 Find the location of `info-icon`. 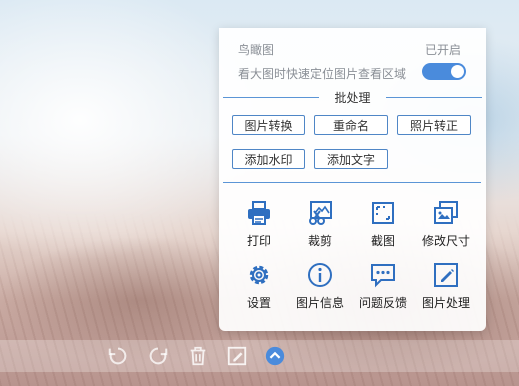

info-icon is located at coordinates (320, 275).